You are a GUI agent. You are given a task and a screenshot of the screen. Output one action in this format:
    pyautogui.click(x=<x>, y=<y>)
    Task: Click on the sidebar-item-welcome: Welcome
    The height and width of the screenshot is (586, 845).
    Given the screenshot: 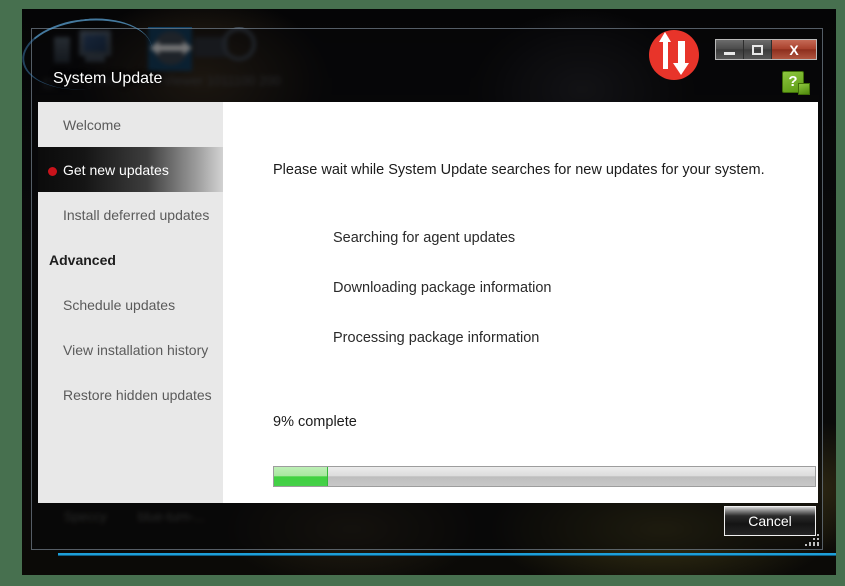 What is the action you would take?
    pyautogui.click(x=130, y=124)
    